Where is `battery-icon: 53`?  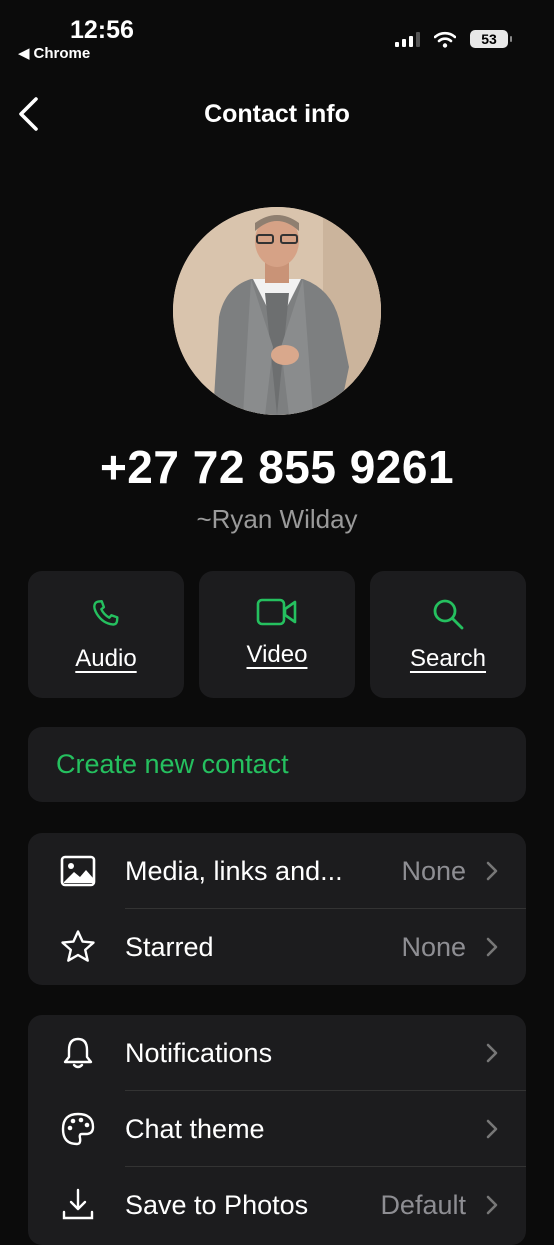
battery-icon: 53 is located at coordinates (491, 39).